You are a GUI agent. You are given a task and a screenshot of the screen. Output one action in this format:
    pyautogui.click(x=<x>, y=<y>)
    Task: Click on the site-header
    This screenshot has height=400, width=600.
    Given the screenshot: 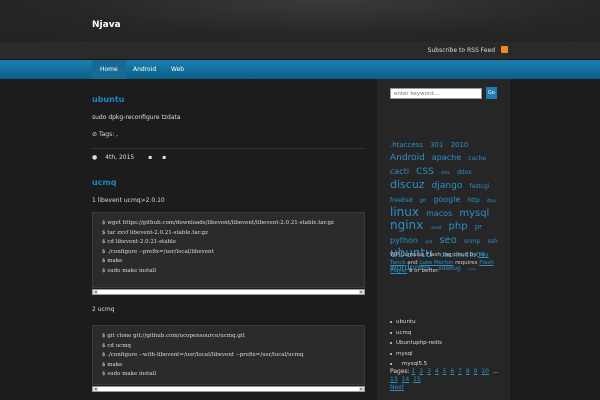 What is the action you would take?
    pyautogui.click(x=300, y=21)
    